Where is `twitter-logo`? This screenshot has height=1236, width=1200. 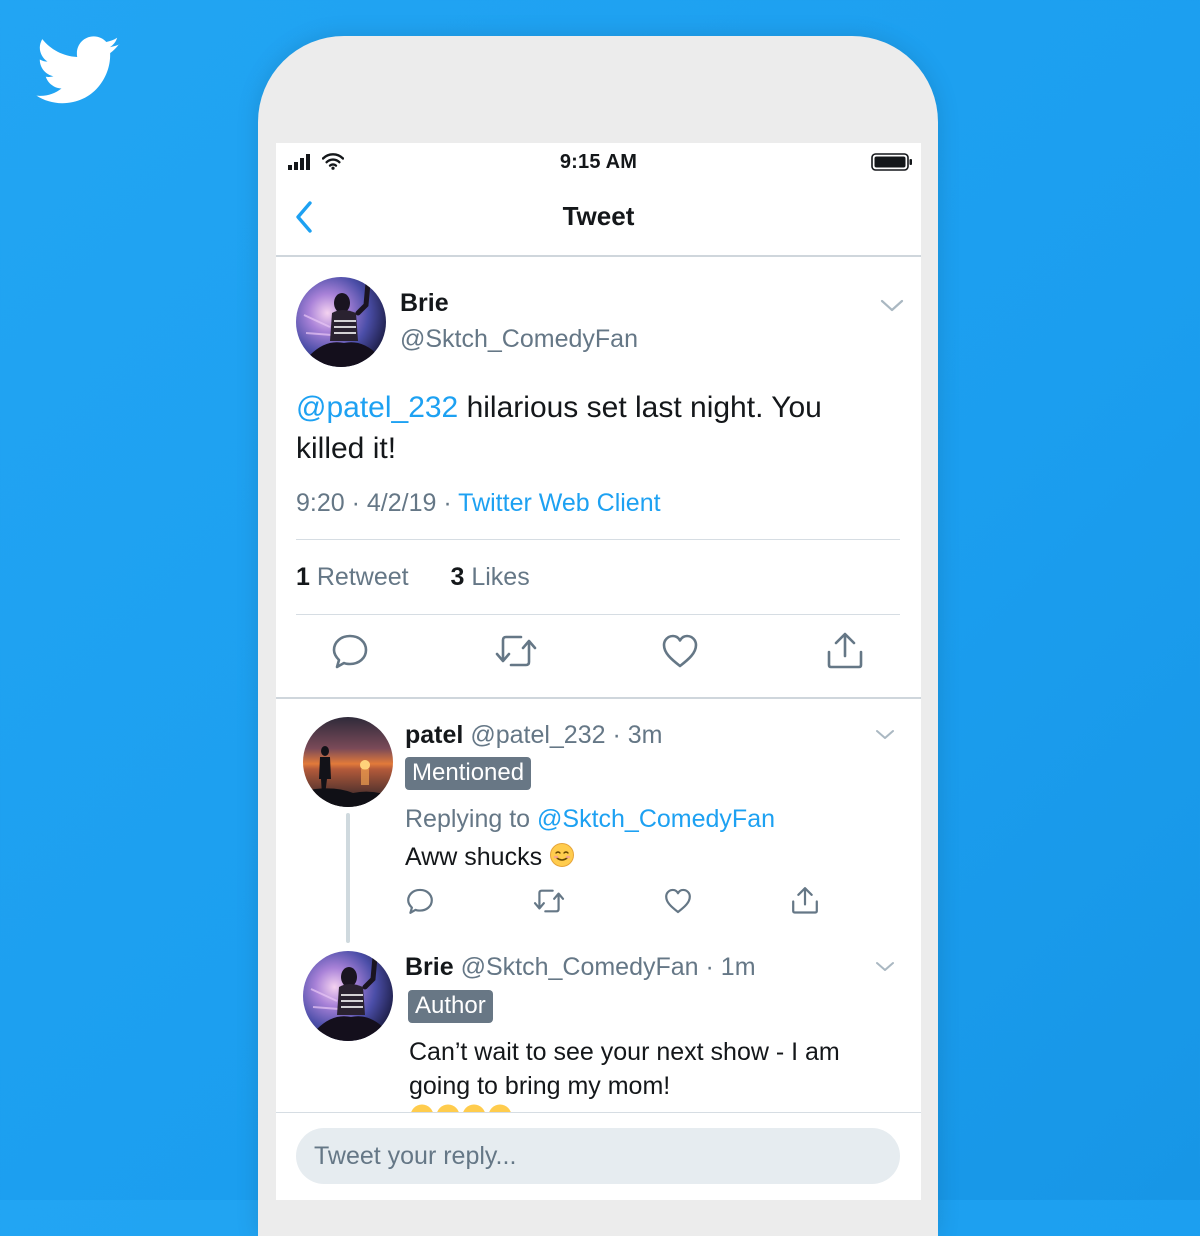
twitter-logo is located at coordinates (78, 70).